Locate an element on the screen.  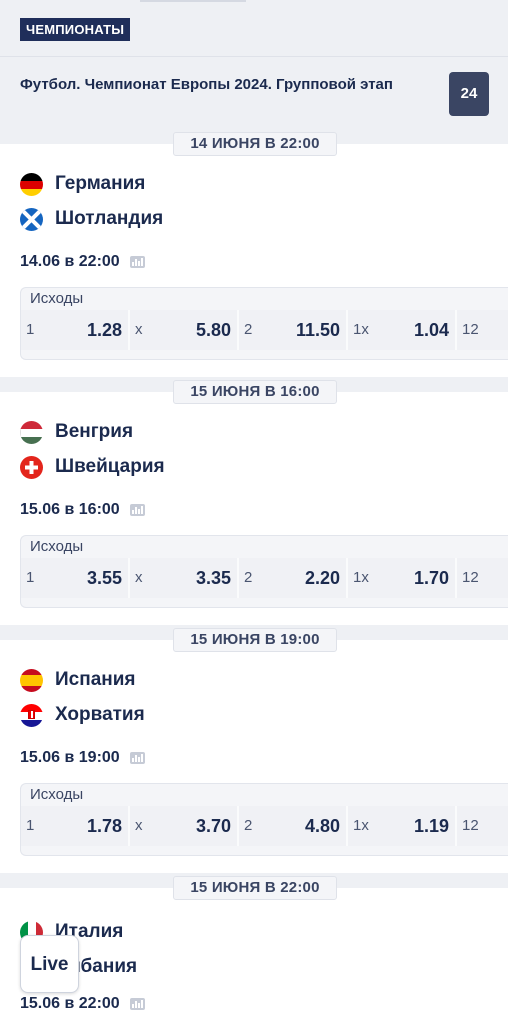
odd-button-1x: 1x 1.04 is located at coordinates (402, 330).